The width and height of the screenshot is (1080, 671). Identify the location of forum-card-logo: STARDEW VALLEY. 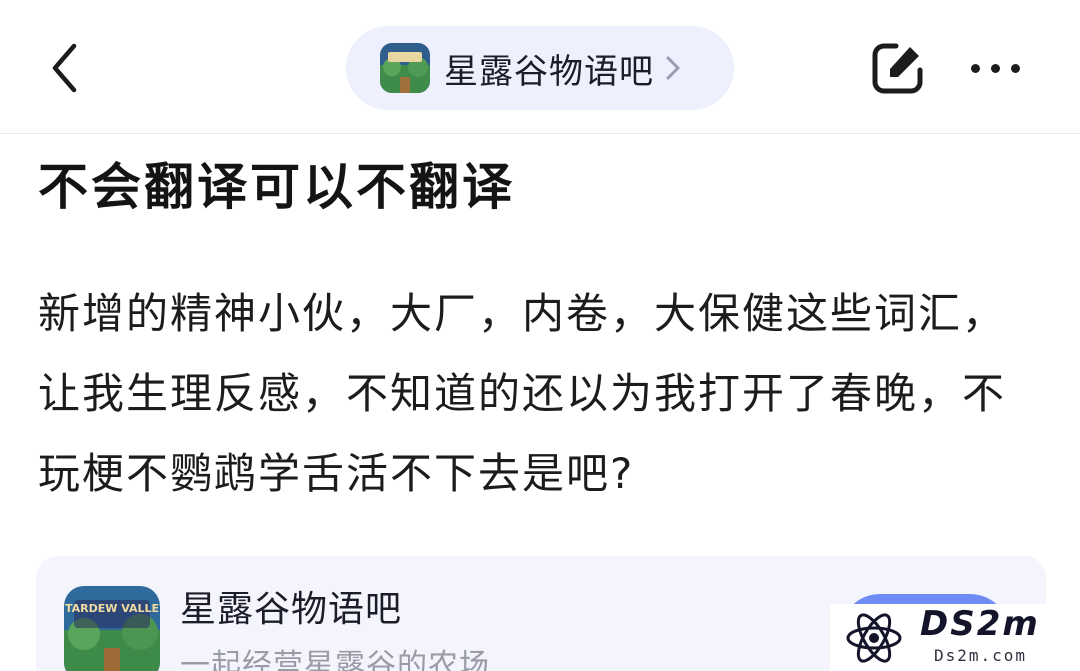
(112, 628).